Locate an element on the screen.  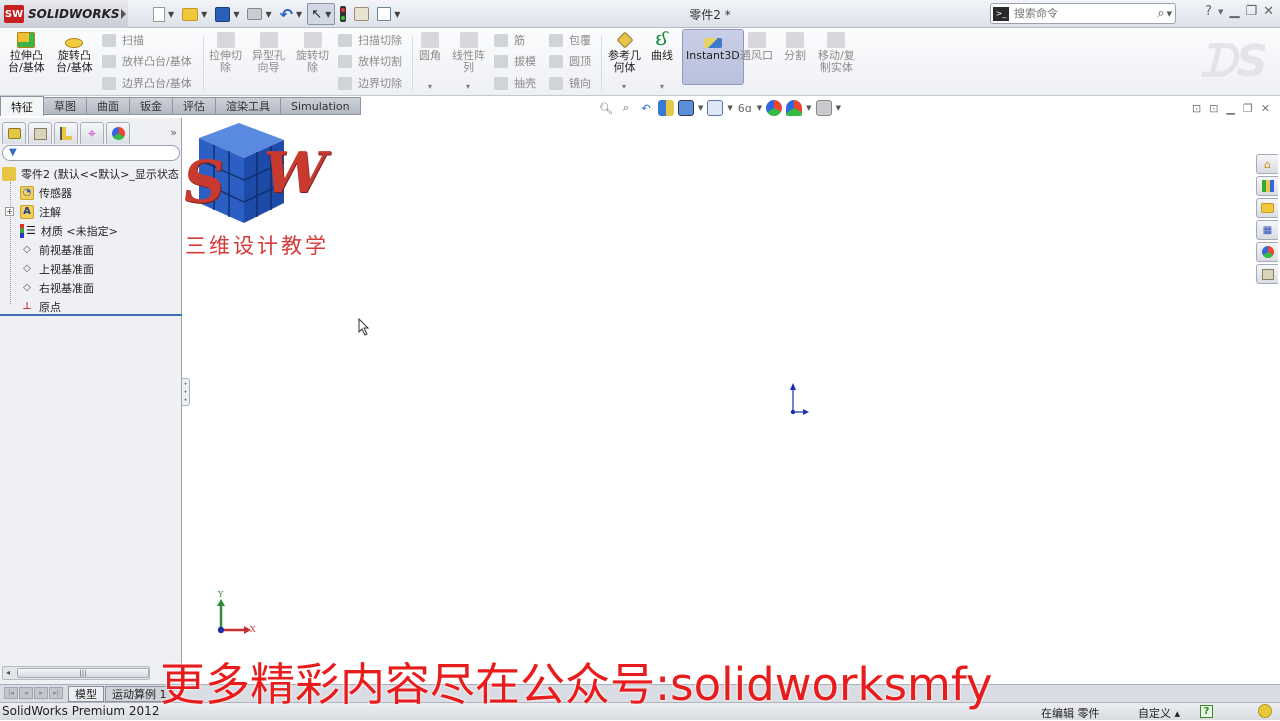
fillet-dropdown-icon: ▾ is located at coordinates (430, 86).